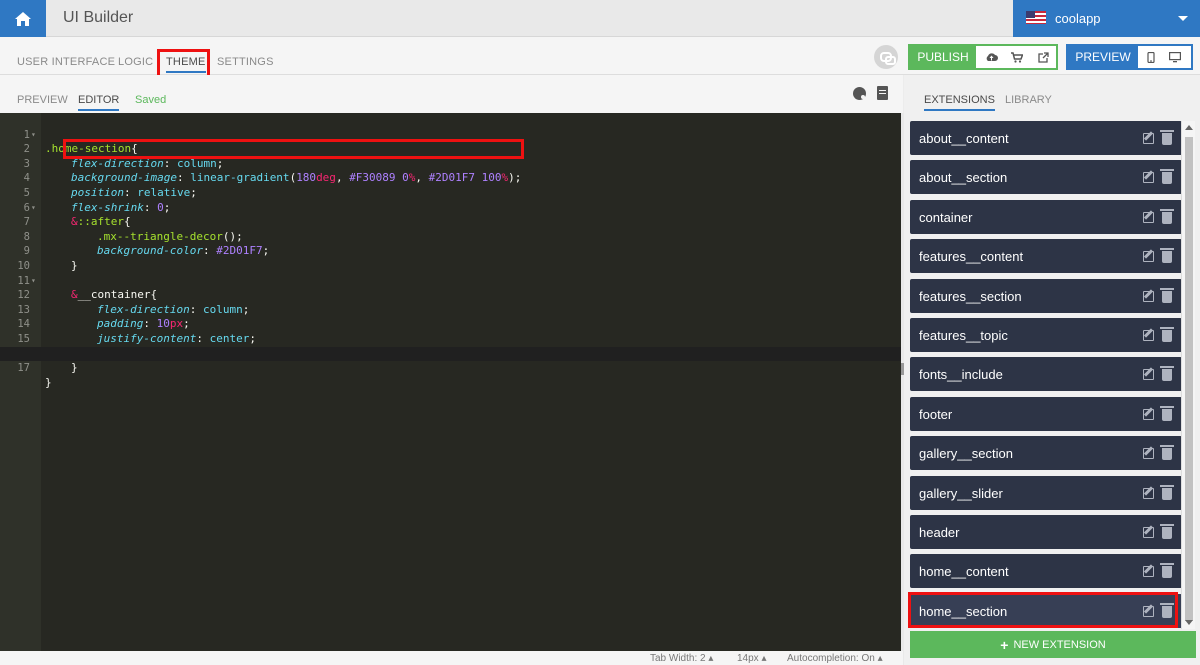 This screenshot has width=1200, height=665. I want to click on scroll-thumb, so click(1189, 379).